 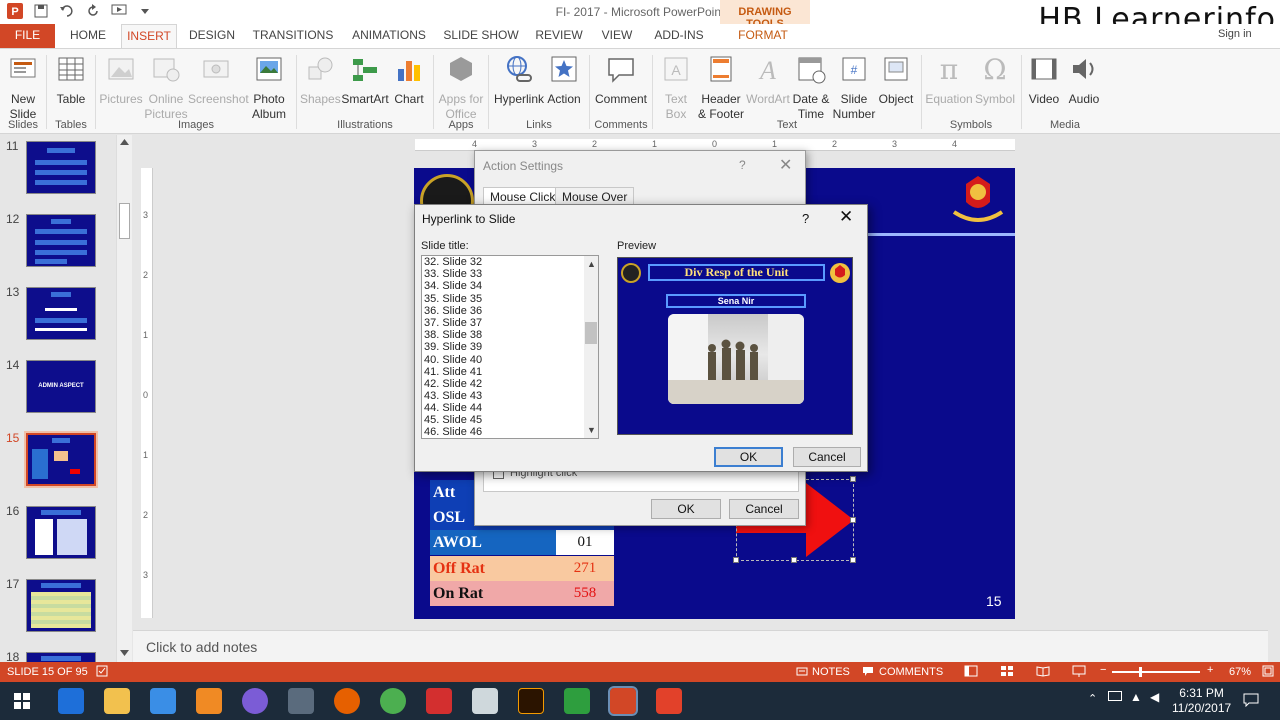 I want to click on chrome-icon, so click(x=393, y=701).